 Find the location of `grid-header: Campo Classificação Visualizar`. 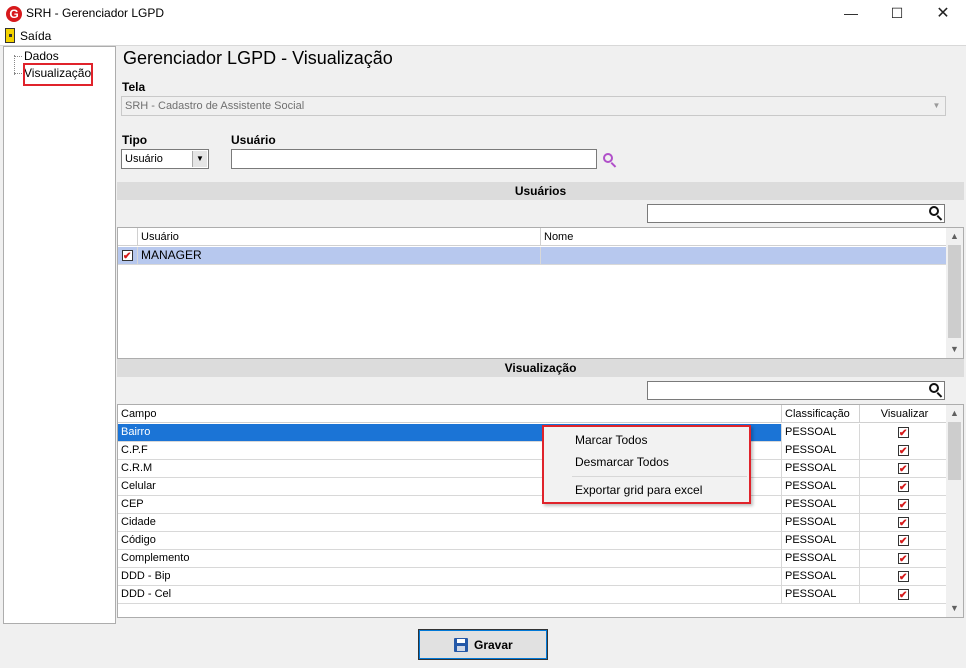

grid-header: Campo Classificação Visualizar is located at coordinates (532, 414).